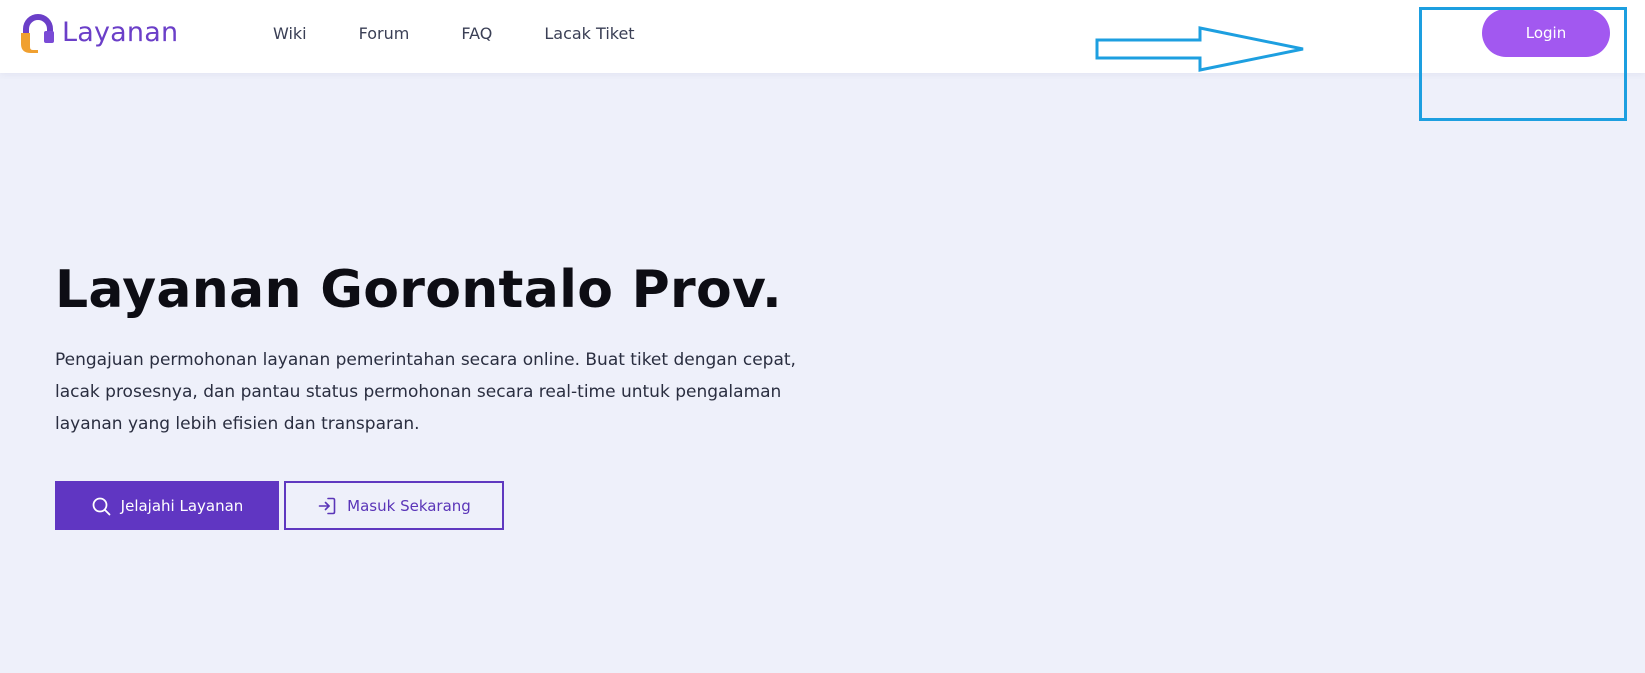  I want to click on page-title: Layanan Gorontalo Prov., so click(419, 290).